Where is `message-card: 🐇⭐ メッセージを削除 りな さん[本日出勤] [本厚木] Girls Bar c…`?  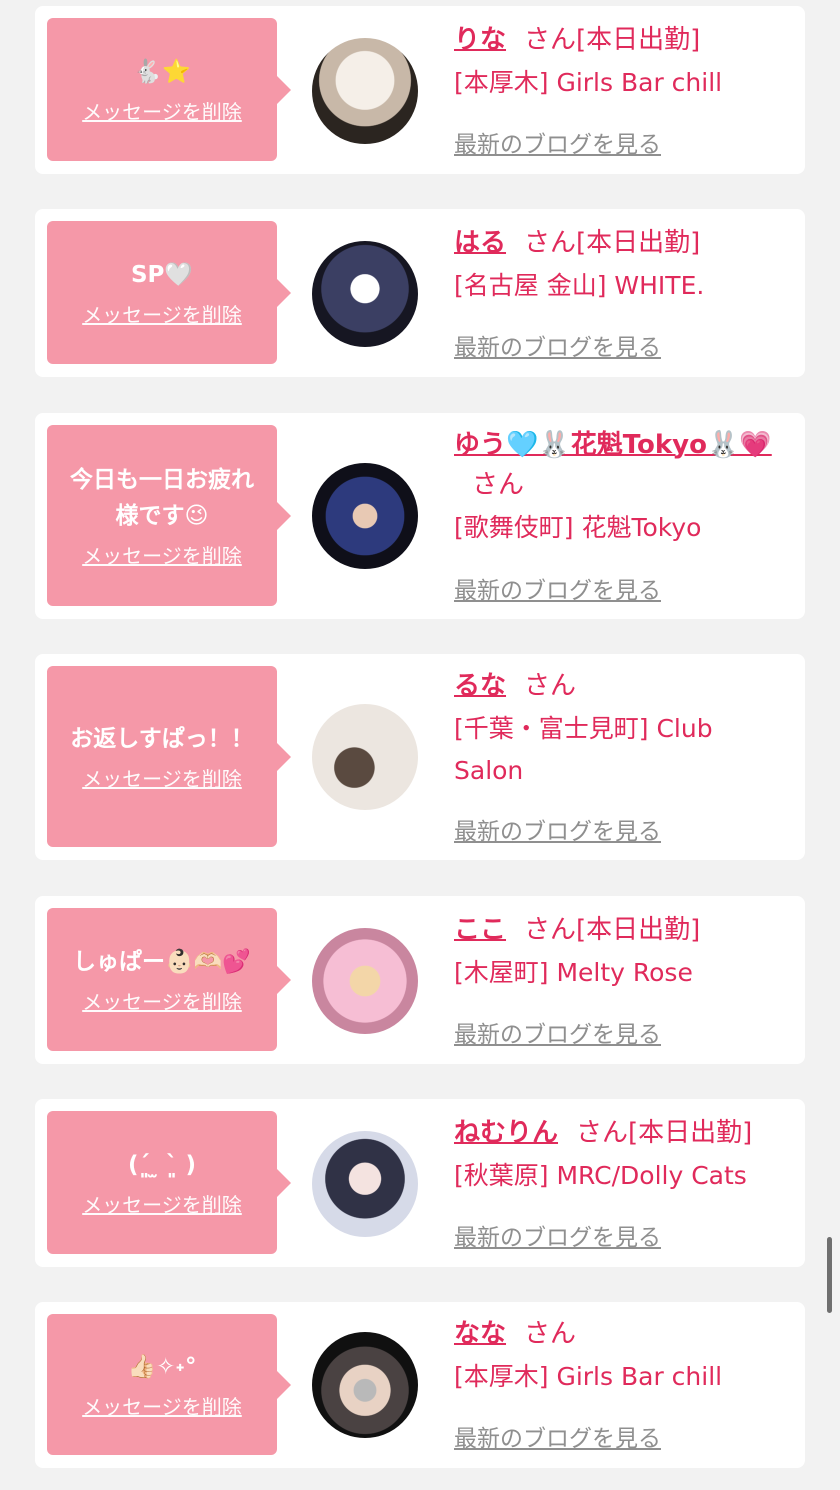 message-card: 🐇⭐ メッセージを削除 りな さん[本日出勤] [本厚木] Girls Bar c… is located at coordinates (420, 90).